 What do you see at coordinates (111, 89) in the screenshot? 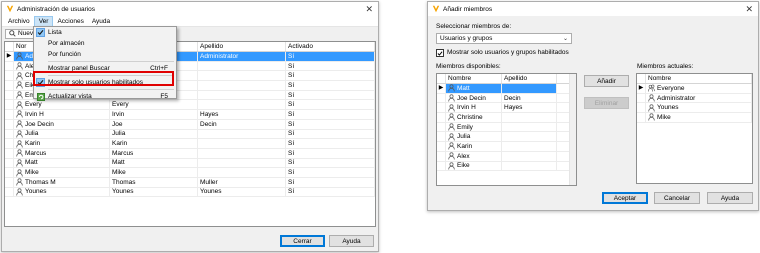
I see `menu-separator` at bounding box center [111, 89].